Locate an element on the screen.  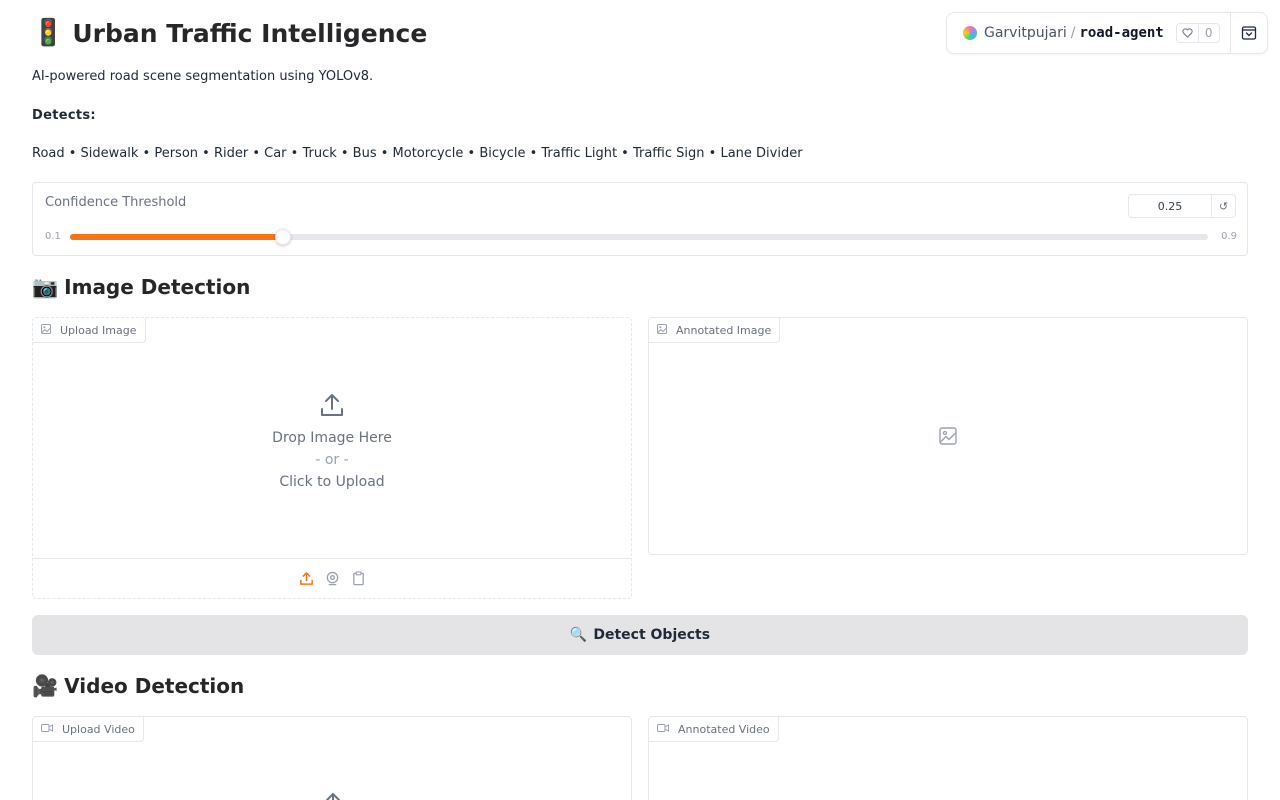
like-count: 0 is located at coordinates (1208, 33).